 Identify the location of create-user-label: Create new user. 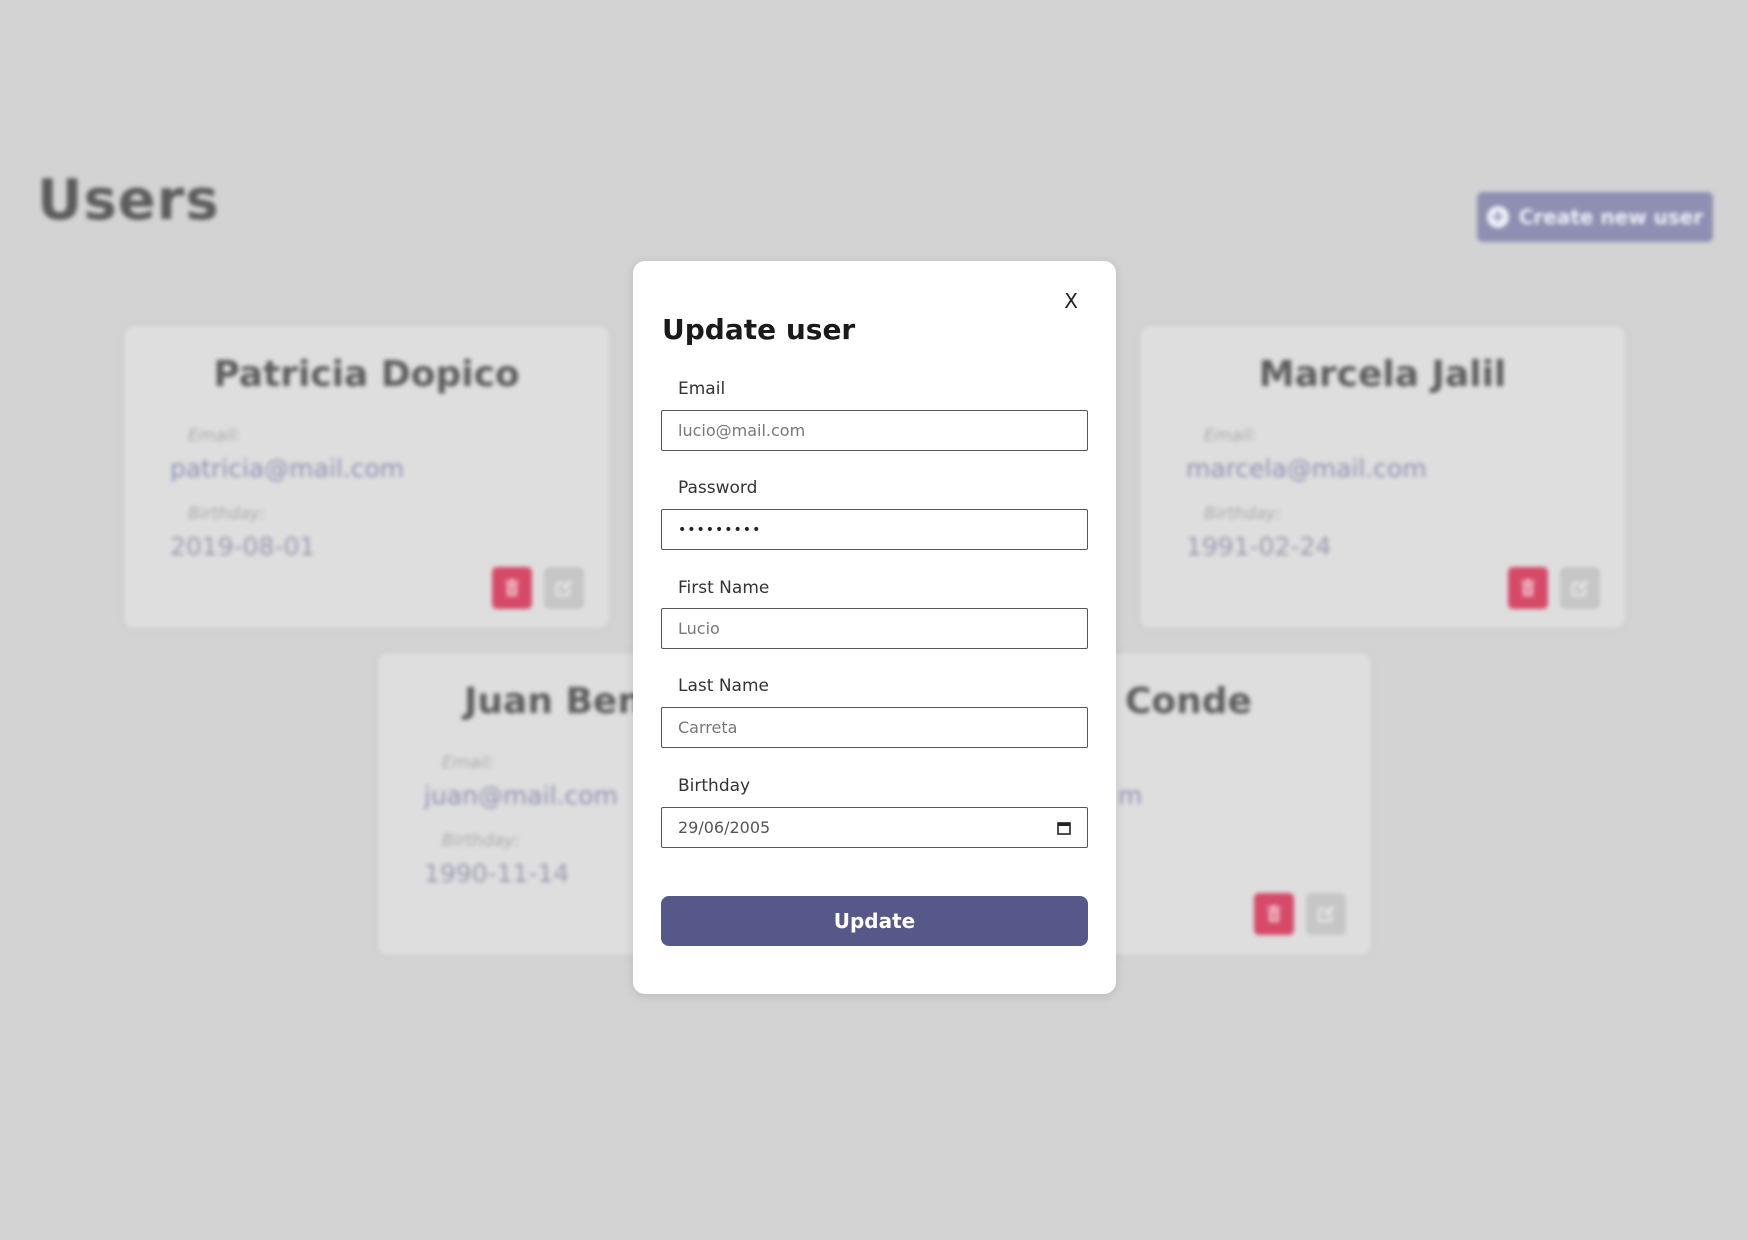
(1611, 217).